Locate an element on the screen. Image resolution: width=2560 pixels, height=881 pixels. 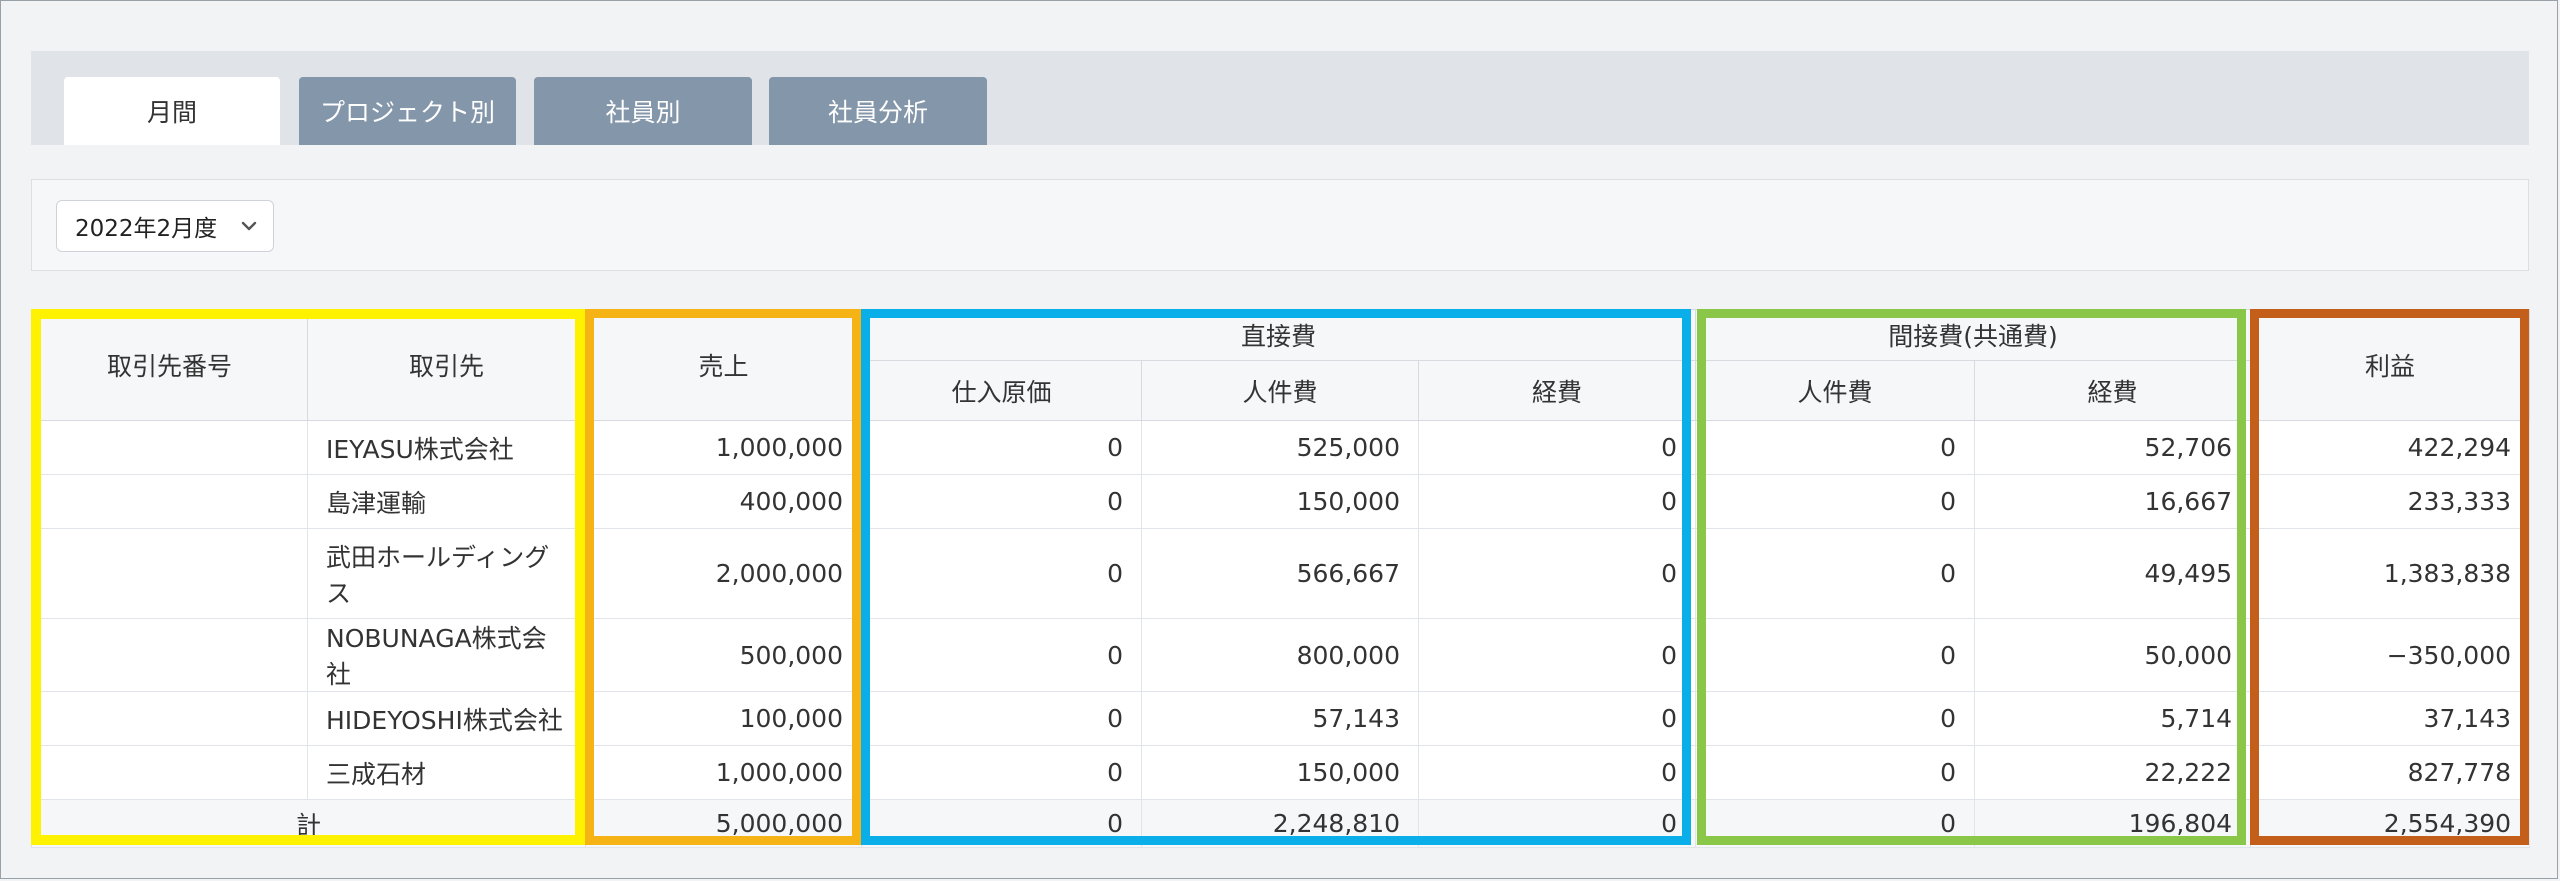
header-client-no: 取引先番号 is located at coordinates (169, 365).